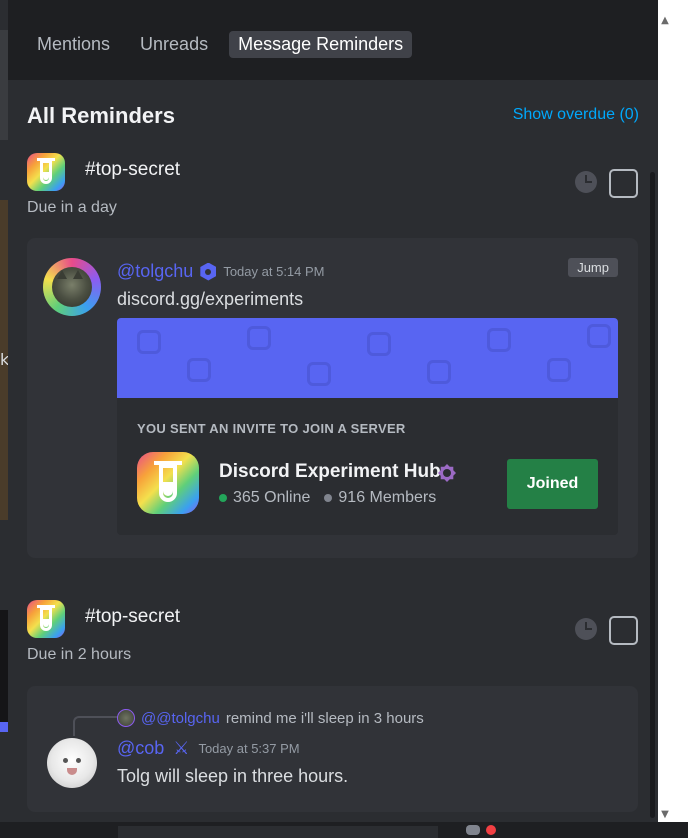  Describe the element at coordinates (447, 473) in the screenshot. I see `hub-badge-icon` at that location.